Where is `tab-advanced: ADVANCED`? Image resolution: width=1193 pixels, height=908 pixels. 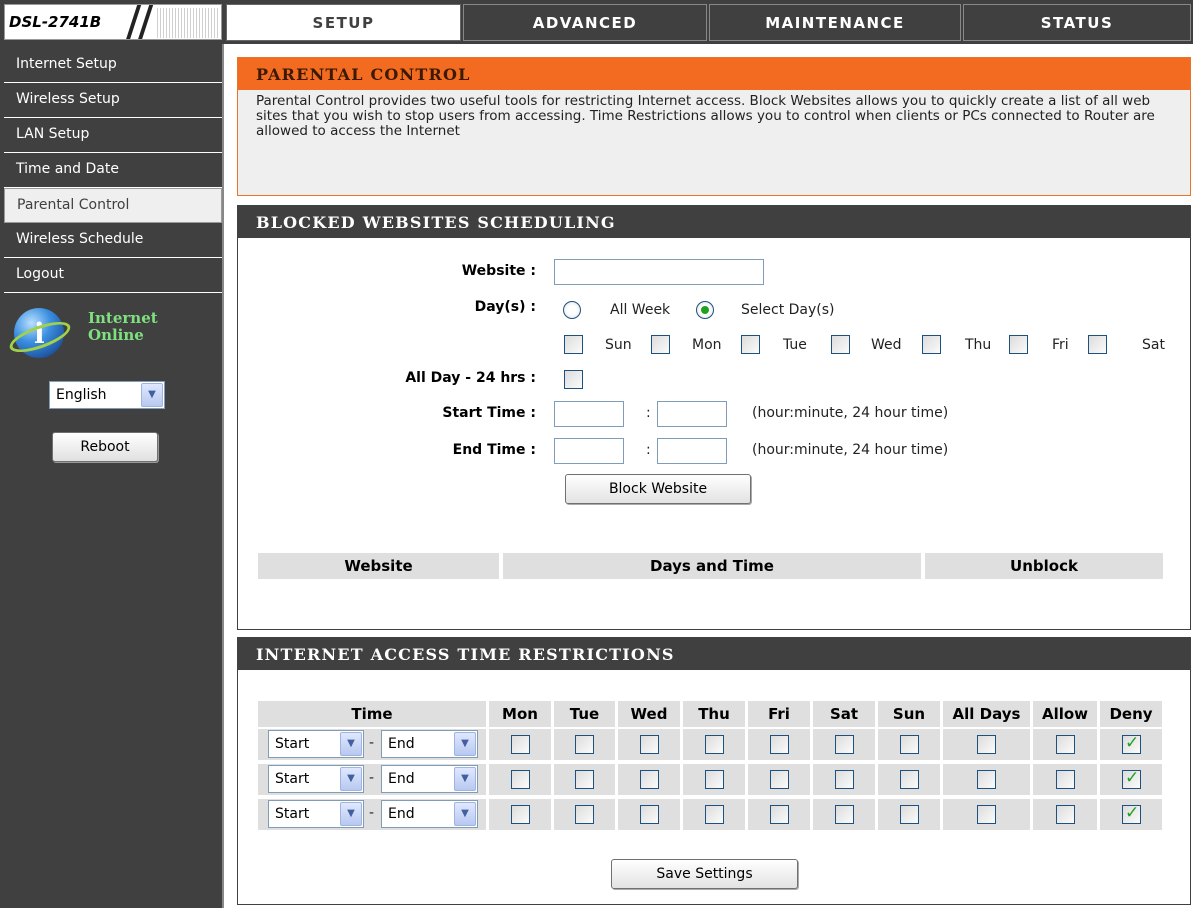
tab-advanced: ADVANCED is located at coordinates (585, 22).